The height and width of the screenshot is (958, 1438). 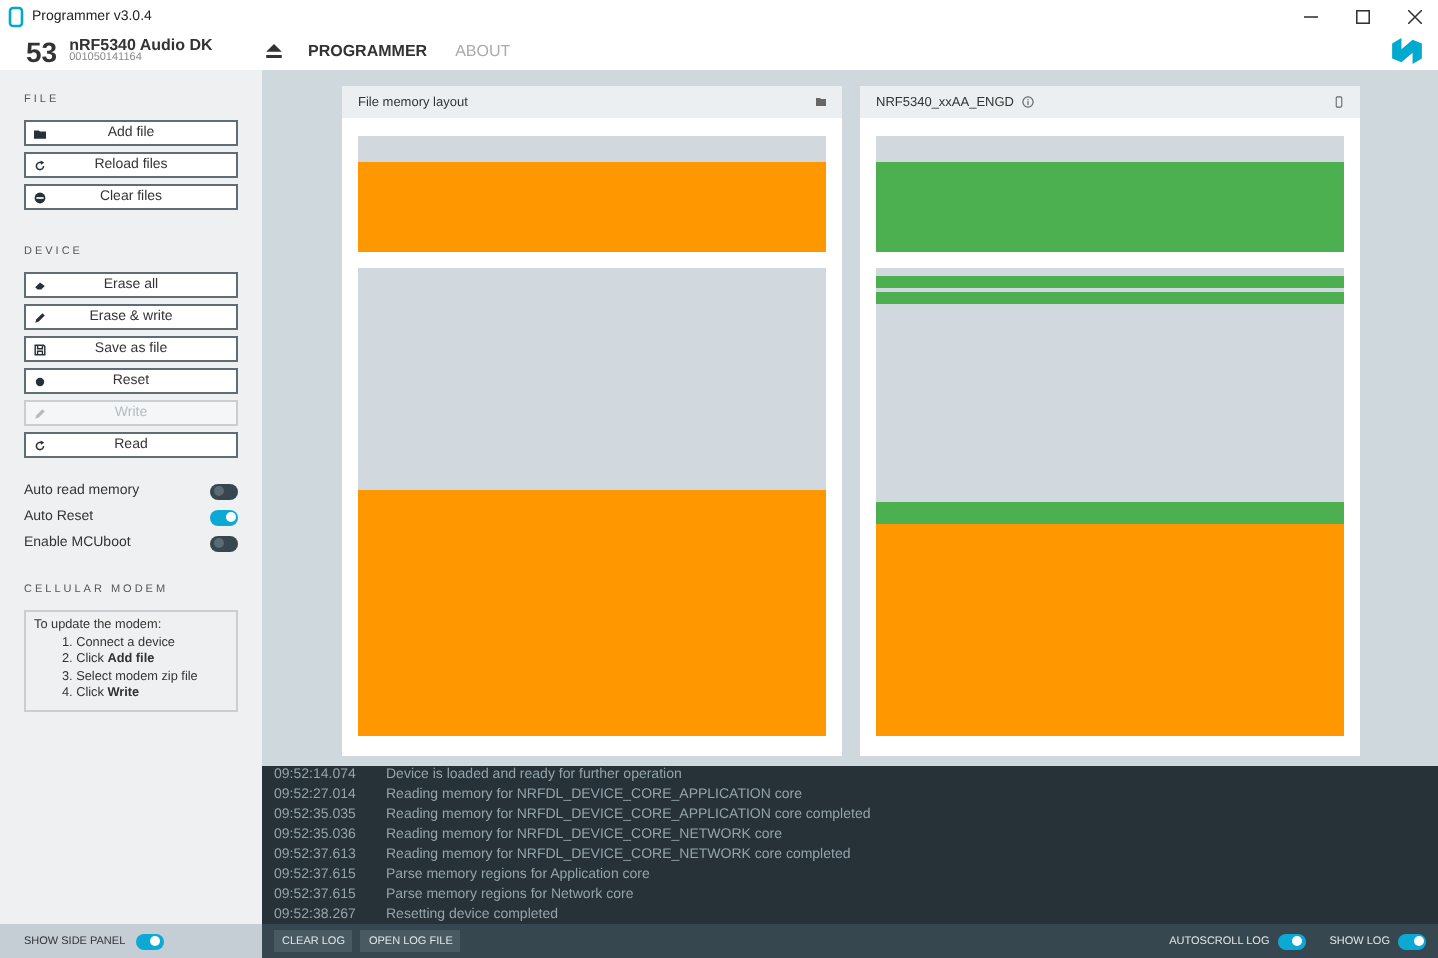 What do you see at coordinates (1339, 102) in the screenshot?
I see `device-icon` at bounding box center [1339, 102].